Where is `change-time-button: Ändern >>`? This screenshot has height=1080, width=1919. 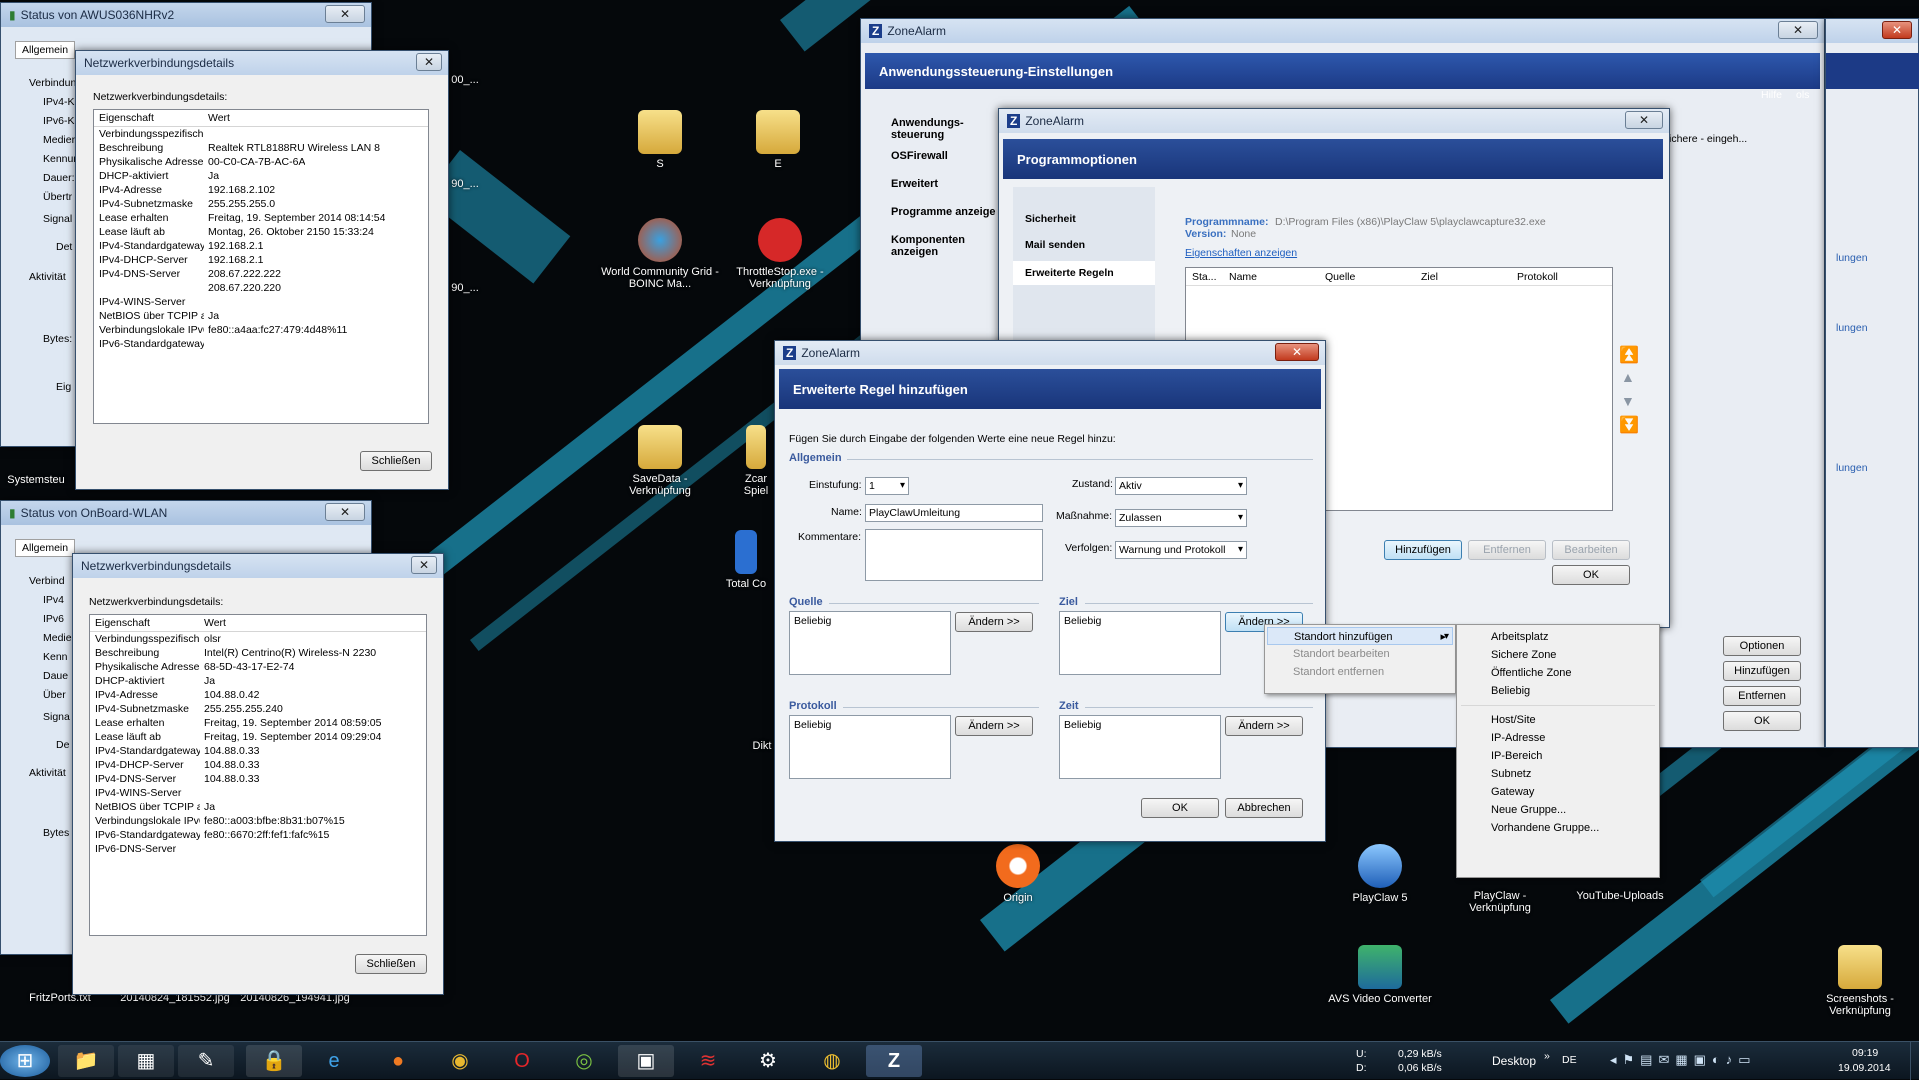 change-time-button: Ändern >> is located at coordinates (1264, 726).